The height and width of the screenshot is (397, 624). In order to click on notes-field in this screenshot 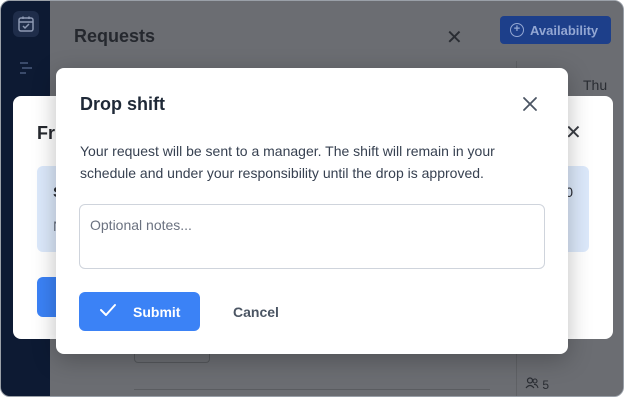, I will do `click(312, 236)`.